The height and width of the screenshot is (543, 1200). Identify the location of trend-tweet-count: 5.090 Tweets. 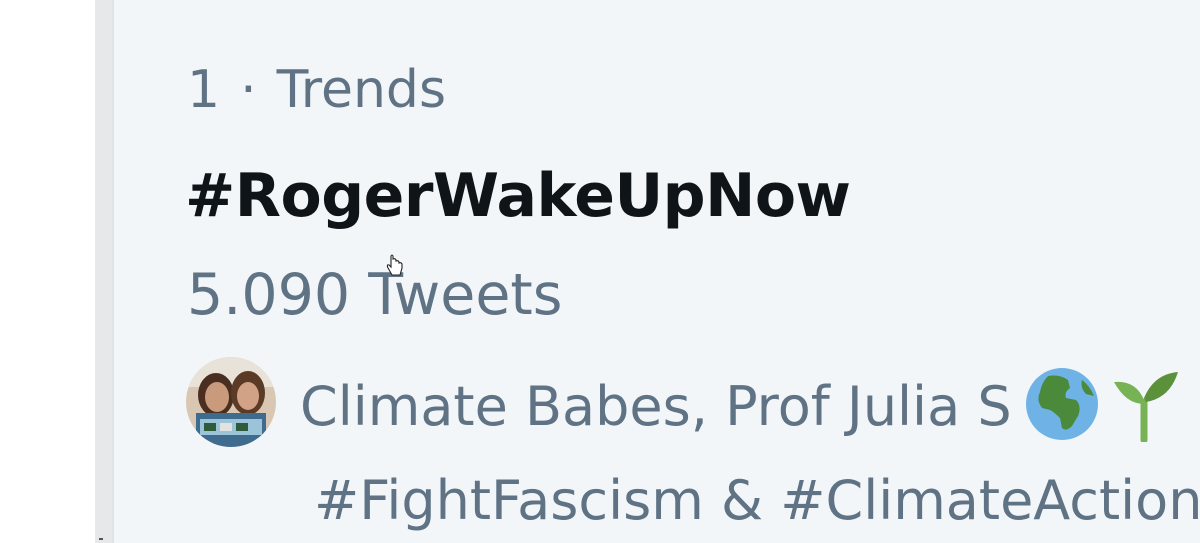
(375, 295).